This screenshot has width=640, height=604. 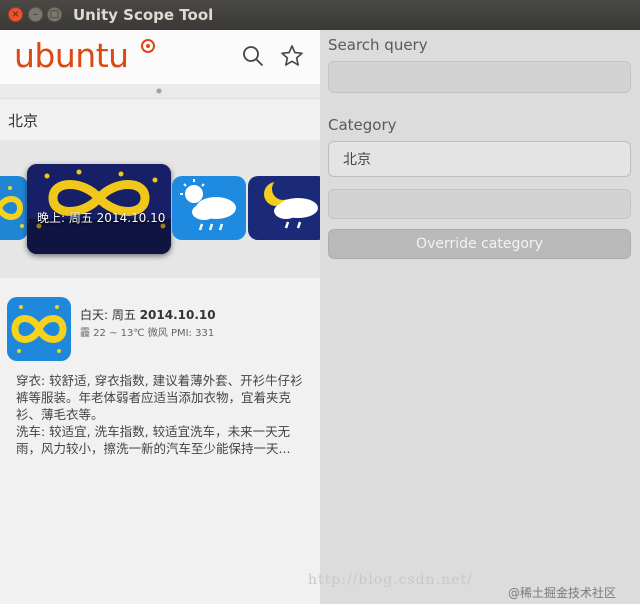 I want to click on search-query-input, so click(x=479, y=77).